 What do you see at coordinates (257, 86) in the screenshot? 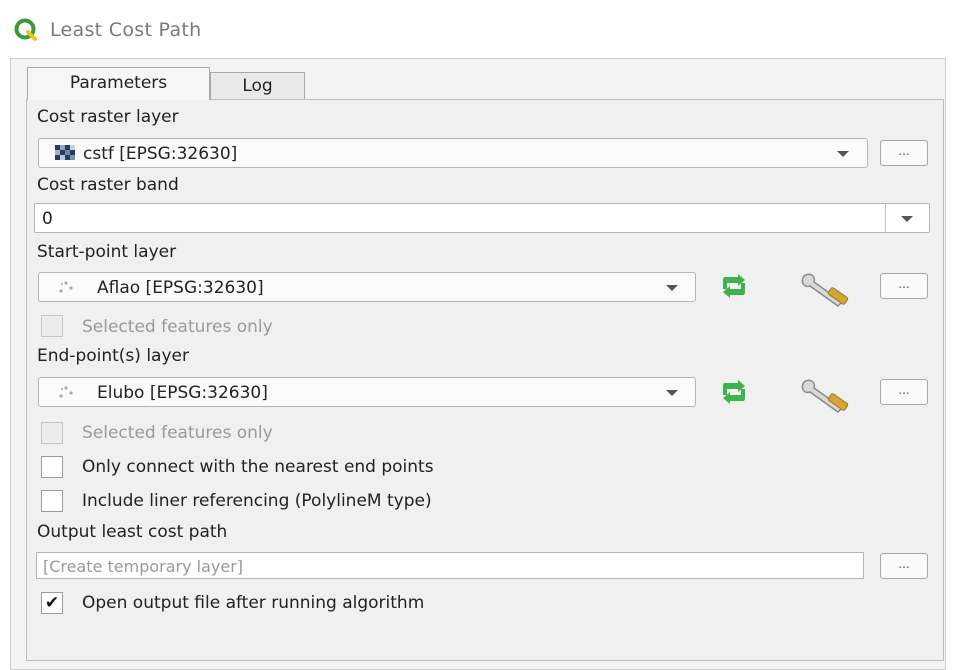
I see `tab-log: Log` at bounding box center [257, 86].